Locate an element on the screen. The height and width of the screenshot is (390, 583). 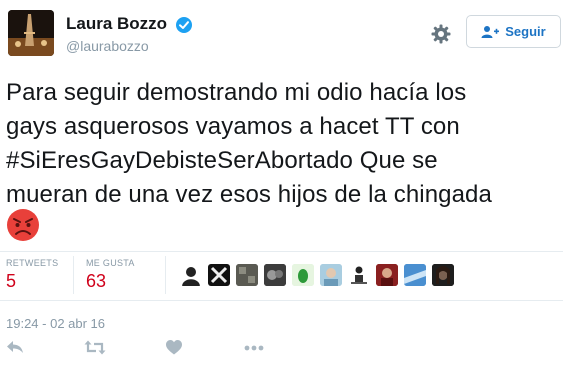
follow-button: Seguir is located at coordinates (513, 31).